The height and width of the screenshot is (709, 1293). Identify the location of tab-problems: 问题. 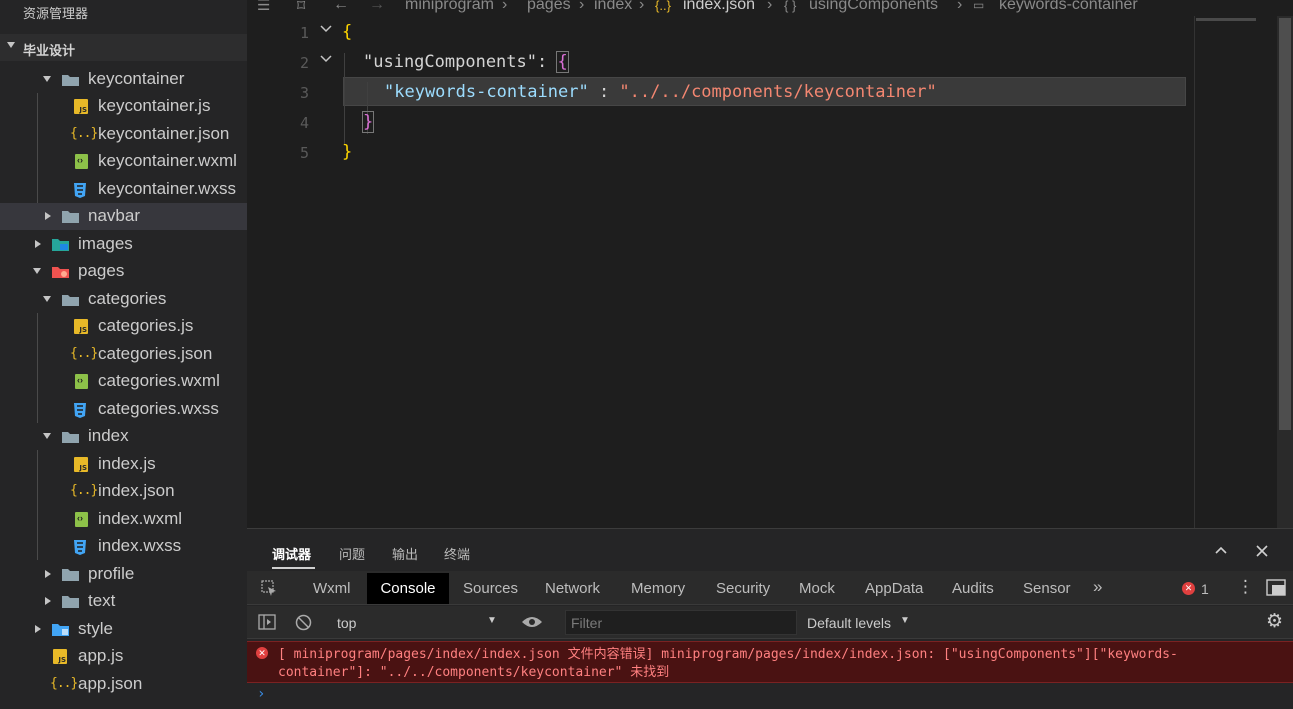
(352, 553).